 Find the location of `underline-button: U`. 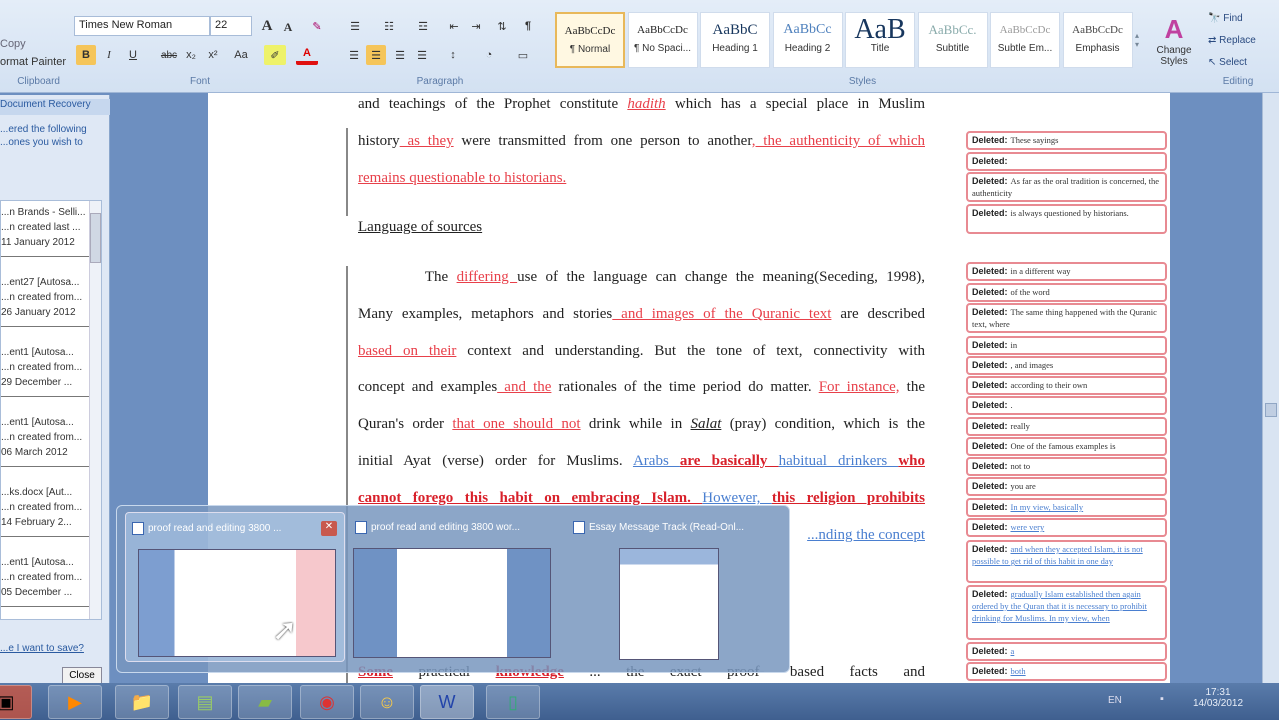

underline-button: U is located at coordinates (133, 55).